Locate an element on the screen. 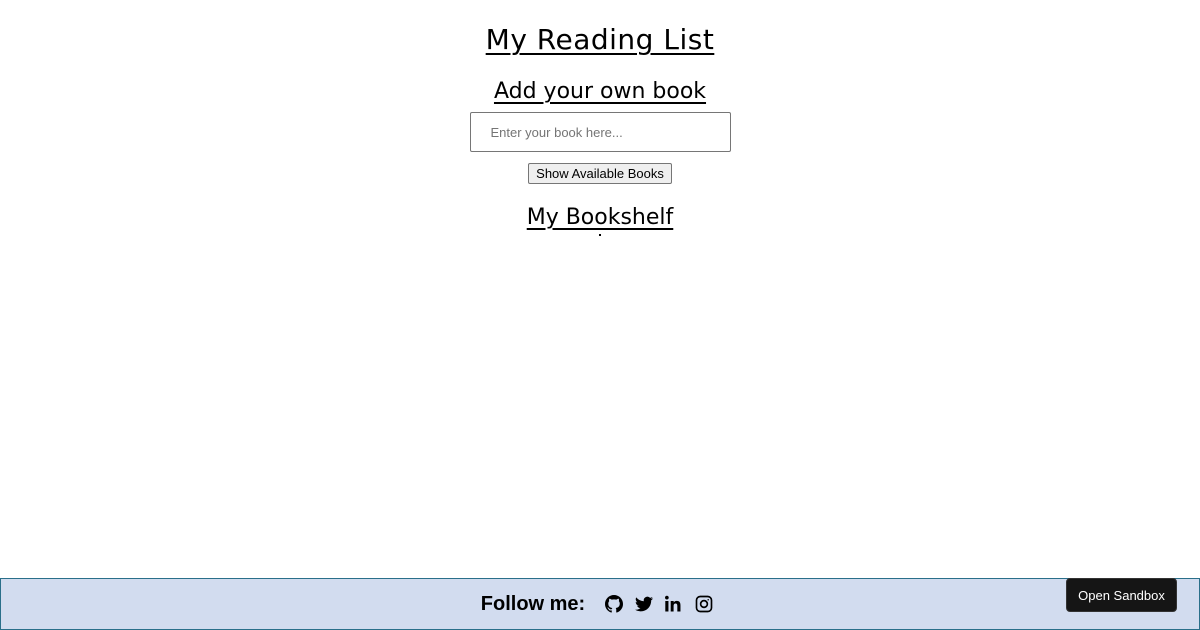 The image size is (1200, 630). page-title: My Reading List is located at coordinates (600, 39).